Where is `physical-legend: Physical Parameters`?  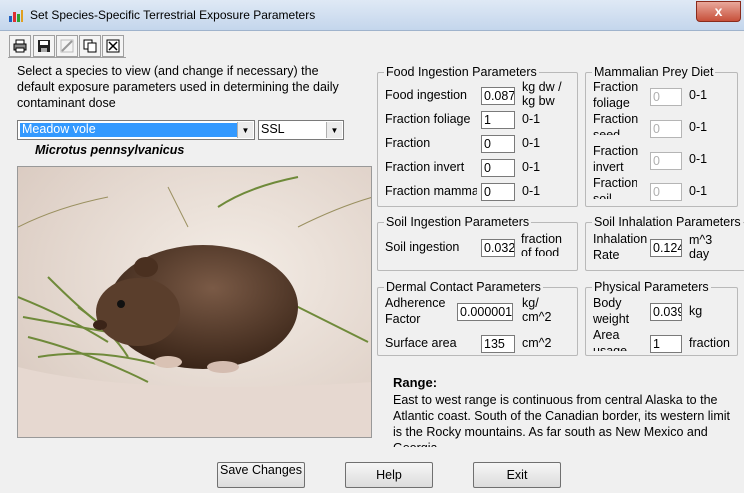 physical-legend: Physical Parameters is located at coordinates (651, 287).